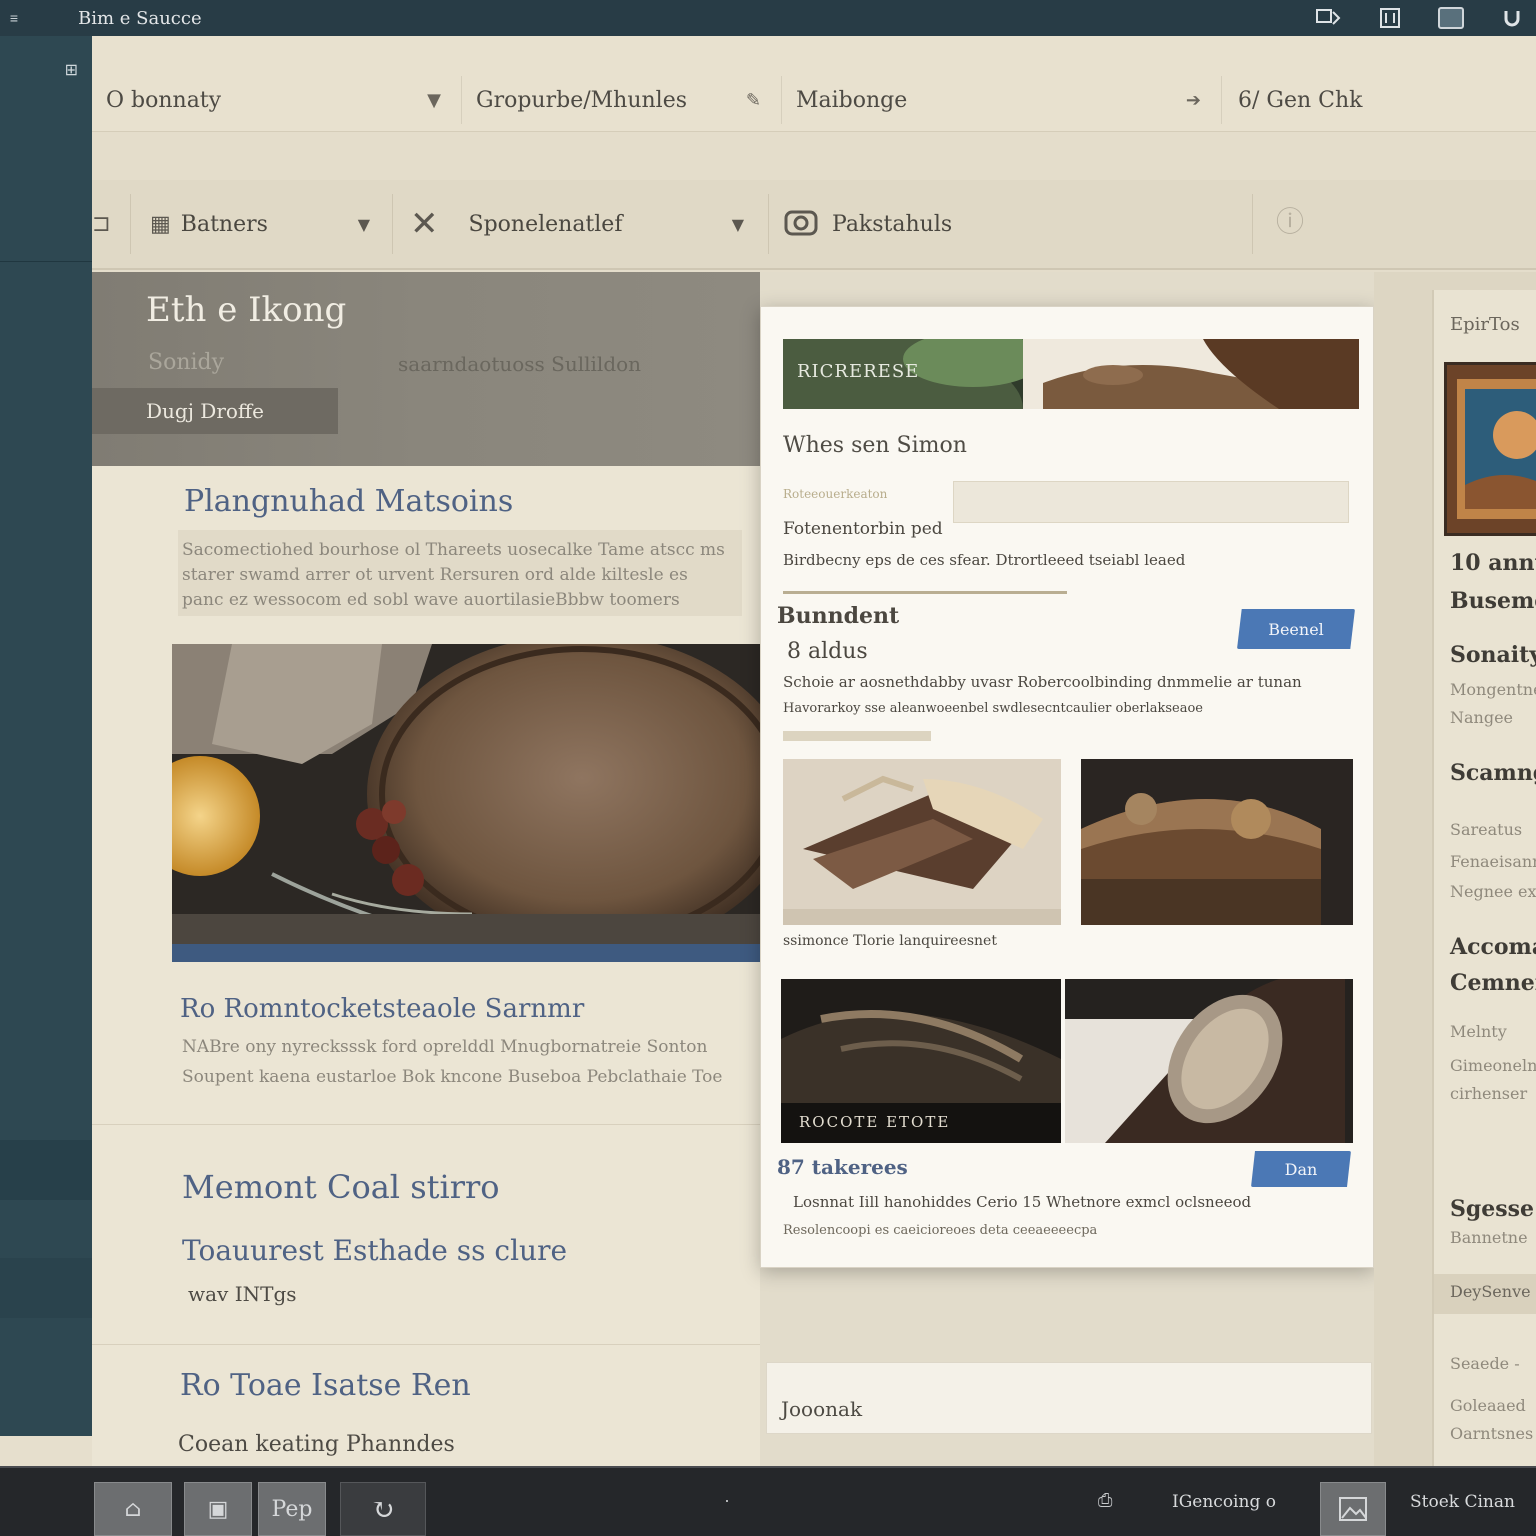 Image resolution: width=1536 pixels, height=1536 pixels. What do you see at coordinates (858, 371) in the screenshot?
I see `banner-label: RICRERESE` at bounding box center [858, 371].